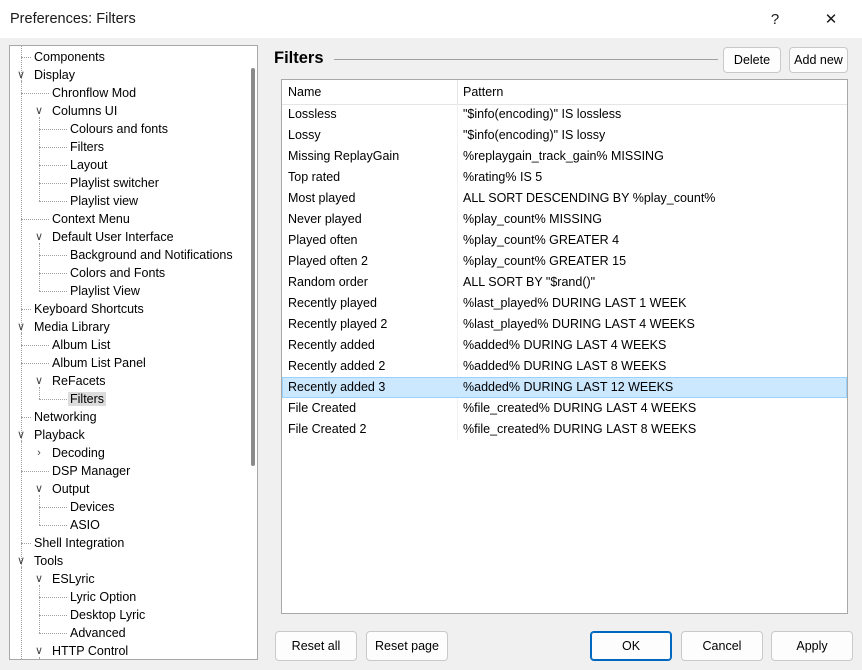 The height and width of the screenshot is (670, 862). I want to click on tree-item-label: Playlist view, so click(104, 201).